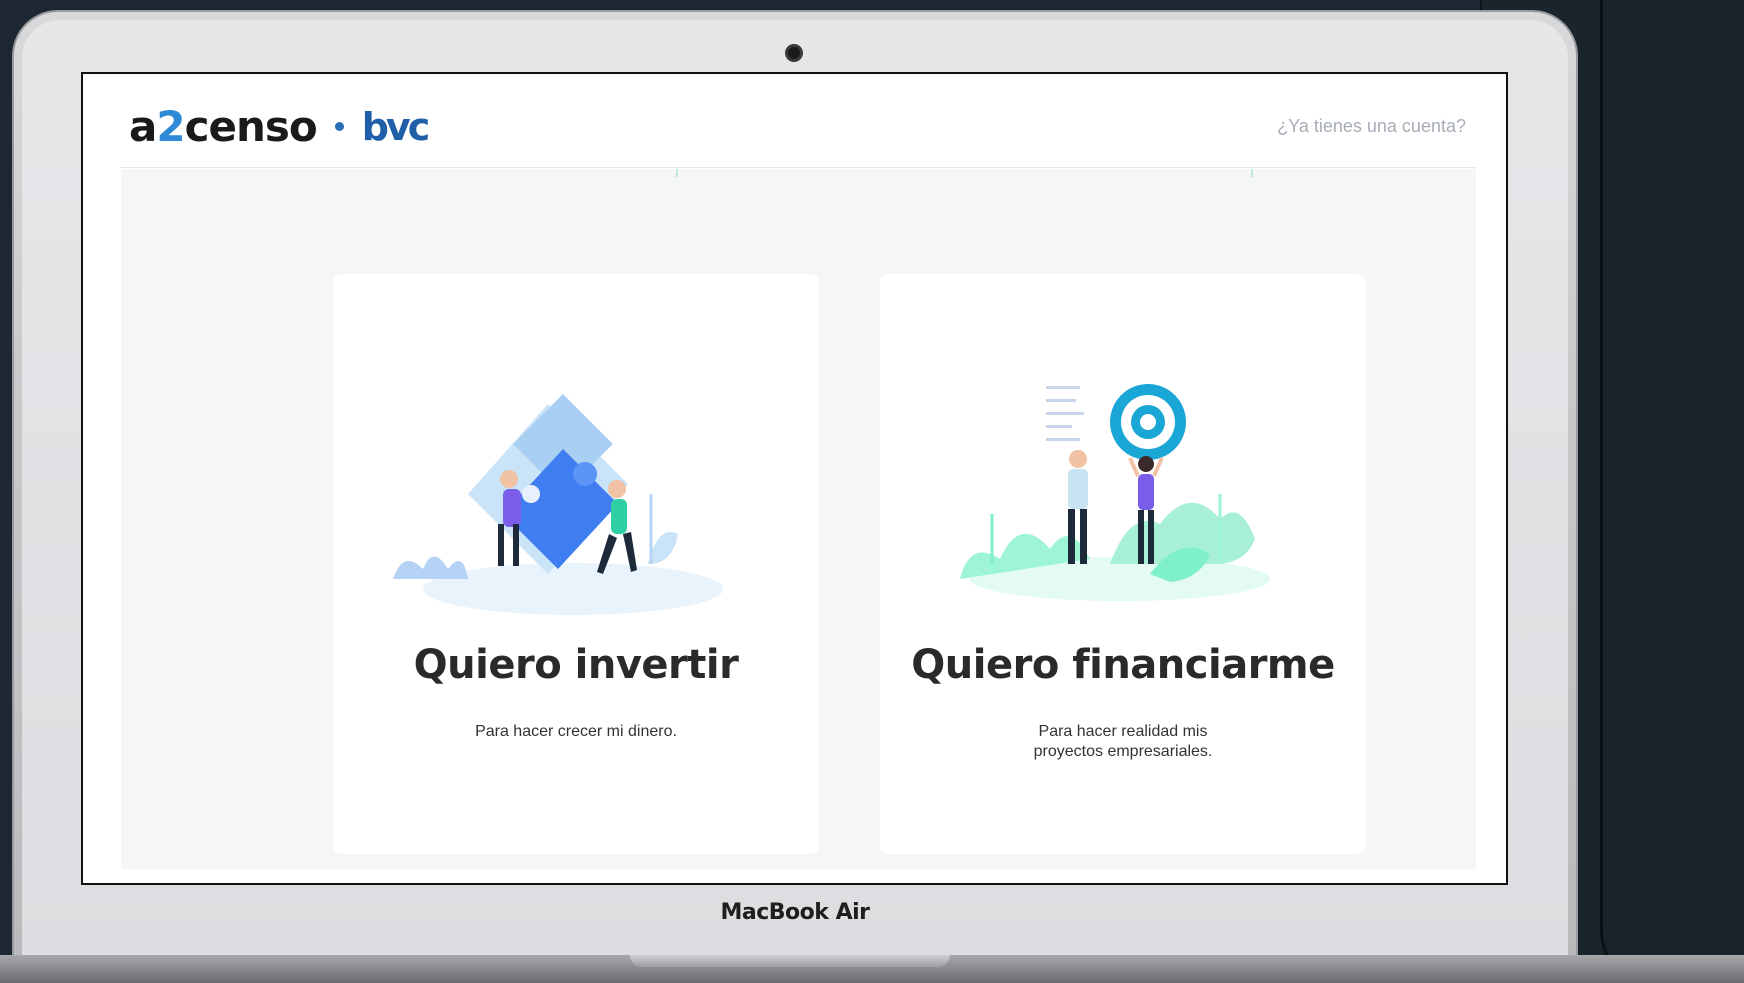  What do you see at coordinates (1115, 492) in the screenshot?
I see `target-illustration` at bounding box center [1115, 492].